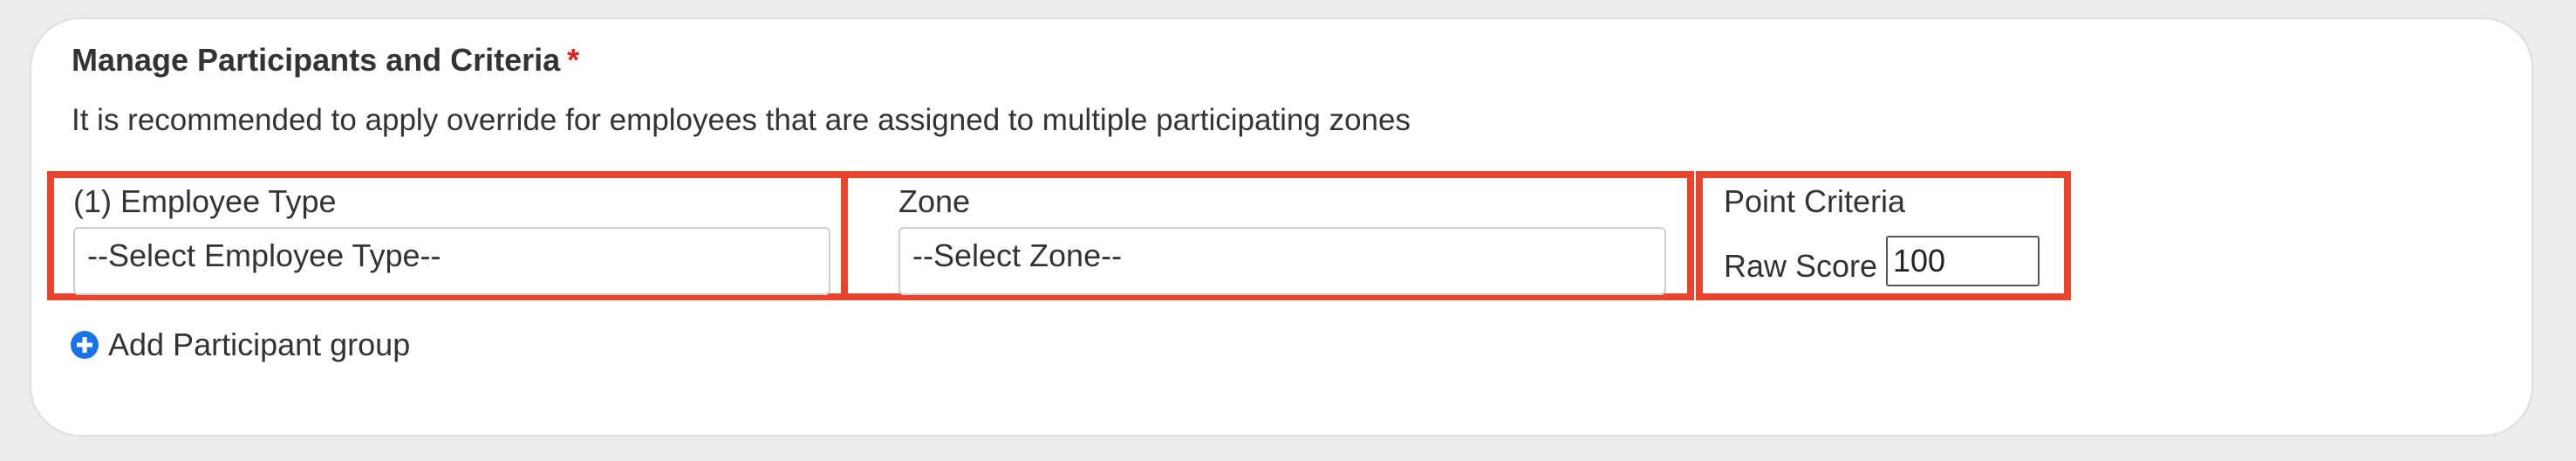  I want to click on zone-label: Zone, so click(935, 201).